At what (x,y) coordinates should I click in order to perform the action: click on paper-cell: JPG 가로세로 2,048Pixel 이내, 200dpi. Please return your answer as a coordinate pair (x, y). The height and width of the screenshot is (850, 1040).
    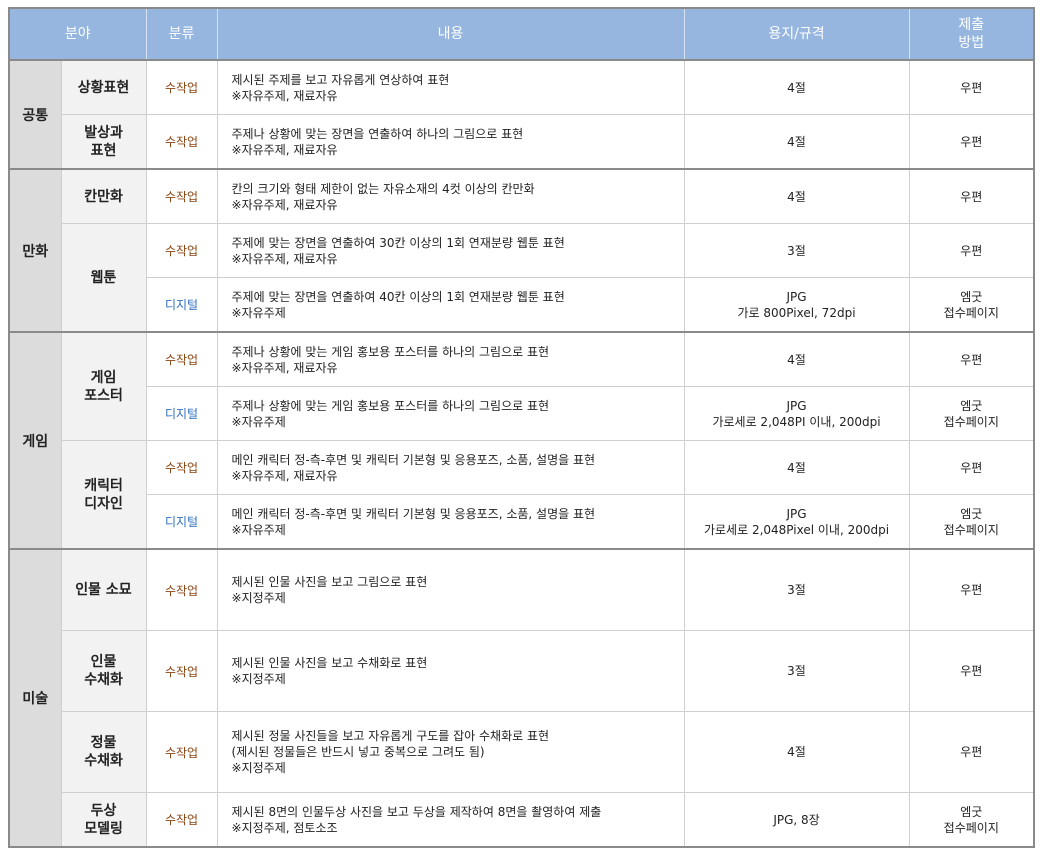
    Looking at the image, I should click on (796, 522).